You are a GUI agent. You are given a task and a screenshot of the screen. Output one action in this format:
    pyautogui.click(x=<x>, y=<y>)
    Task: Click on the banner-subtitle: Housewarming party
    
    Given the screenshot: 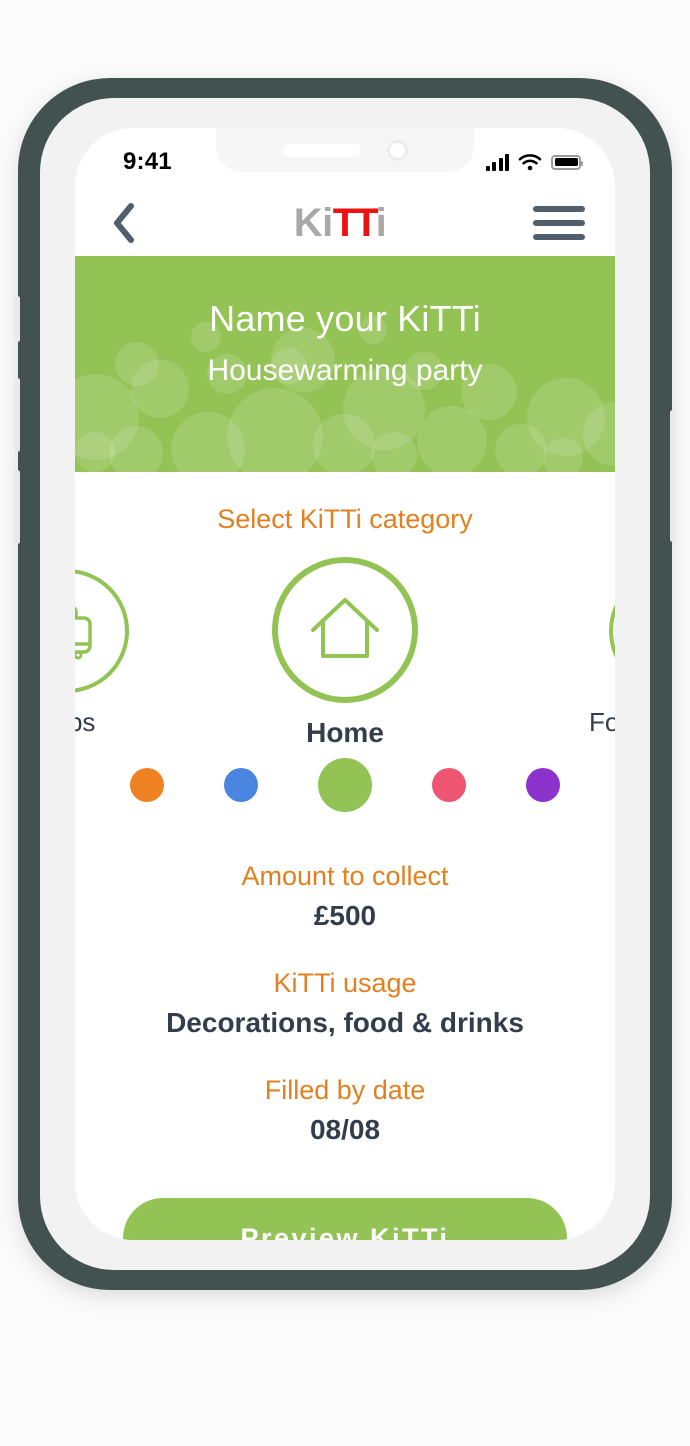 What is the action you would take?
    pyautogui.click(x=345, y=370)
    